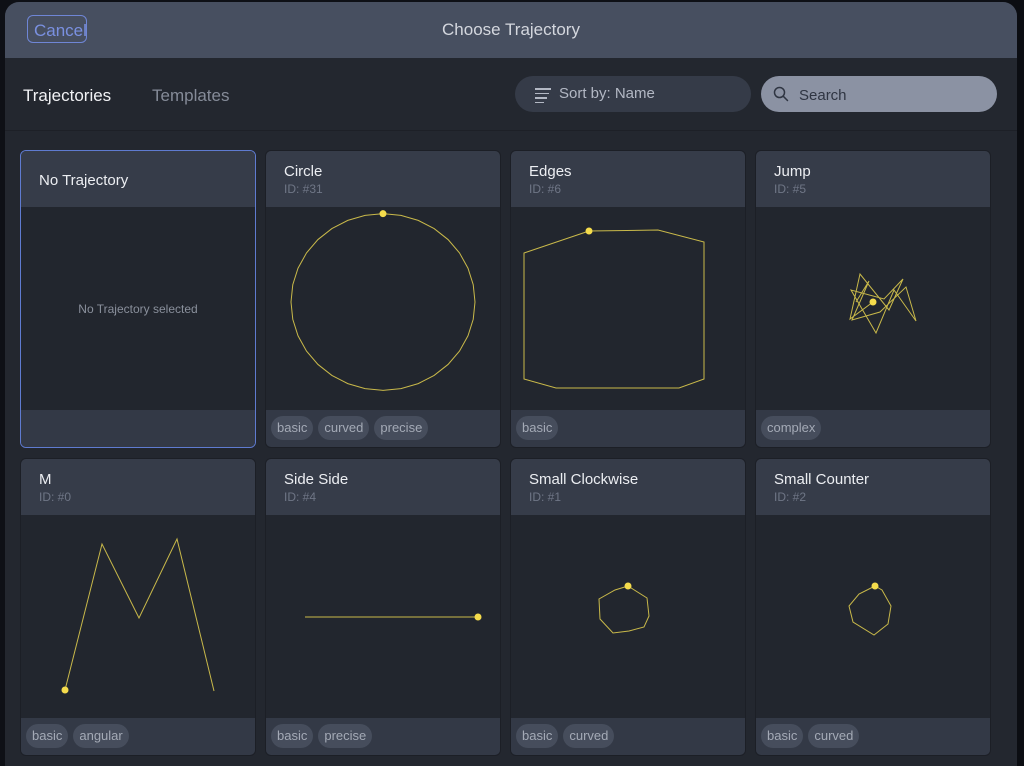 This screenshot has width=1024, height=766. I want to click on card-id: ID: #31, so click(303, 189).